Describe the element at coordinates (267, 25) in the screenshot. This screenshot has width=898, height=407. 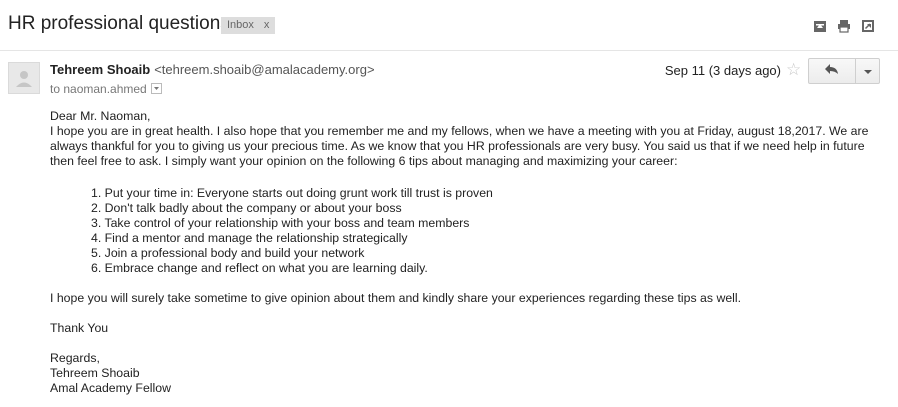
I see `remove-label-button: x` at that location.